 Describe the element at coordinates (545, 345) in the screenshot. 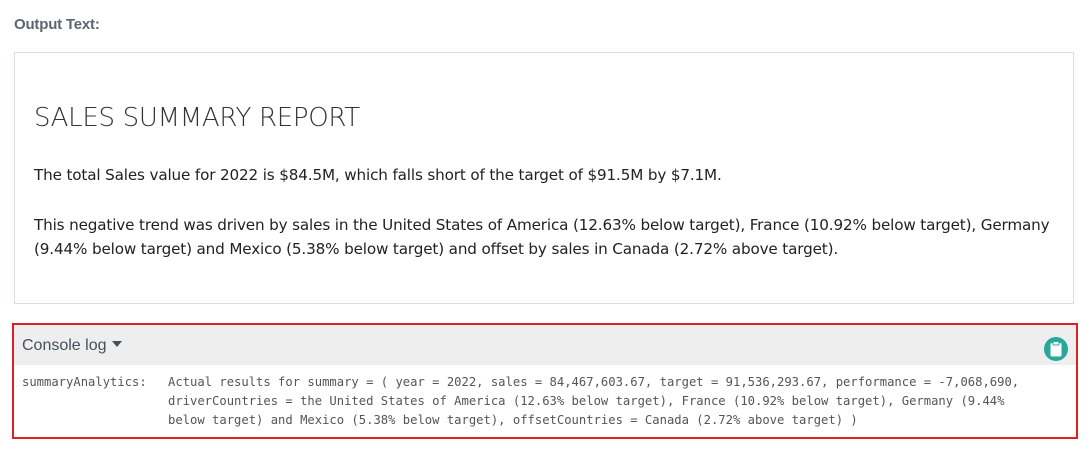

I see `console-log-header: Console log` at that location.